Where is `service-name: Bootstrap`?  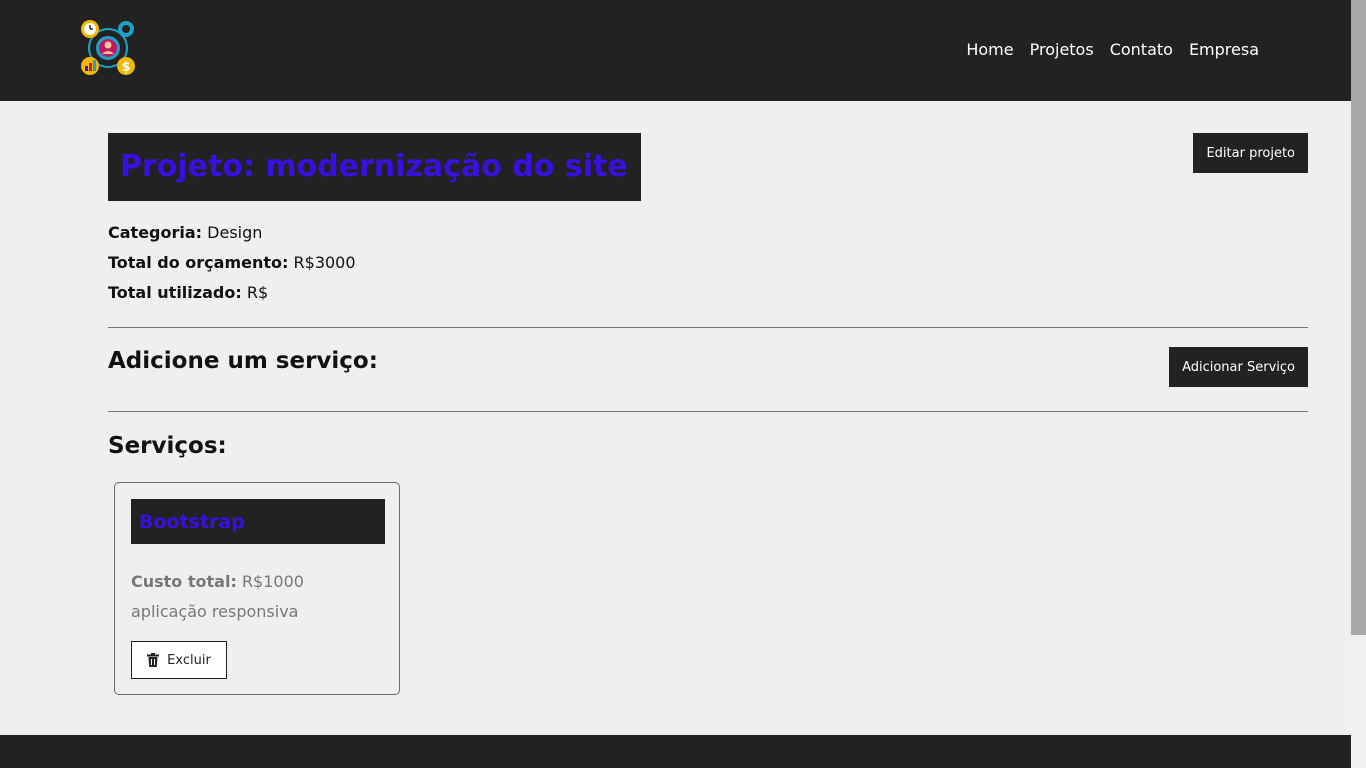
service-name: Bootstrap is located at coordinates (192, 521).